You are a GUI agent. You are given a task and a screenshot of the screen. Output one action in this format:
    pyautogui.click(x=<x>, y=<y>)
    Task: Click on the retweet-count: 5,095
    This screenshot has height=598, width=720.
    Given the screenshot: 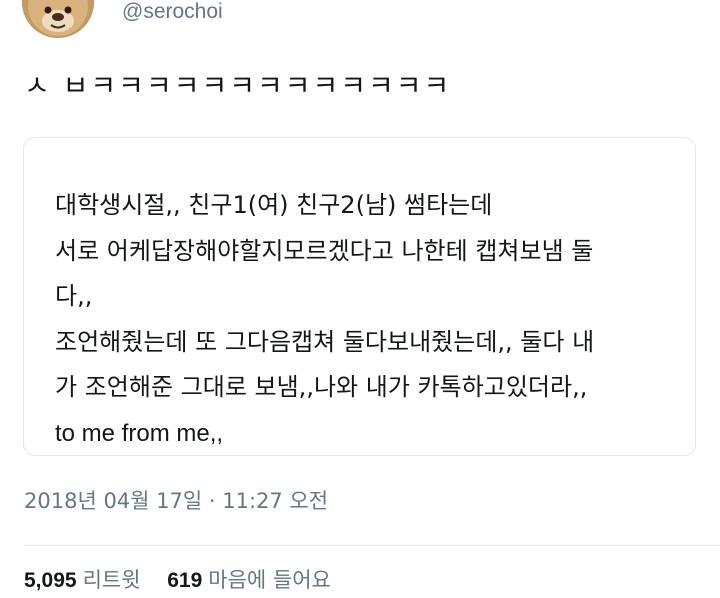 What is the action you would take?
    pyautogui.click(x=50, y=580)
    